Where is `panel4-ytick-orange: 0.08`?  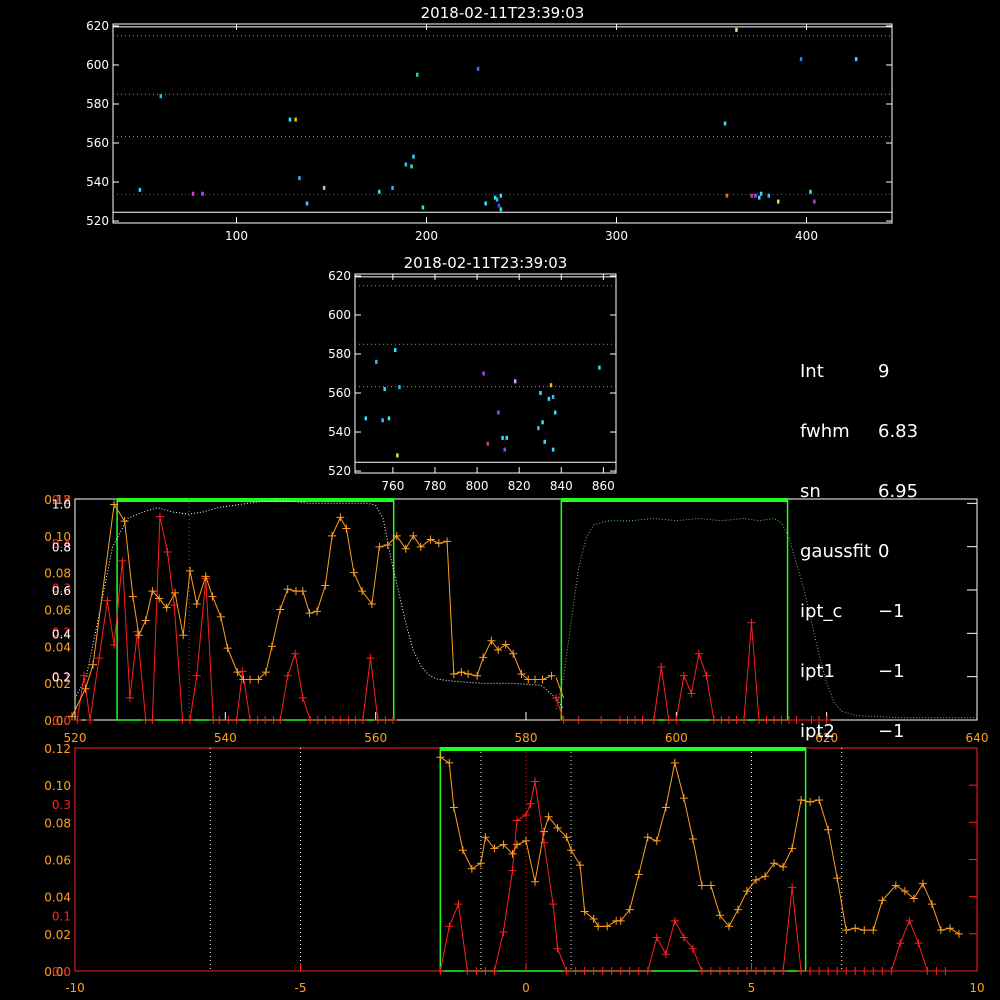
panel4-ytick-orange: 0.08 is located at coordinates (57, 823).